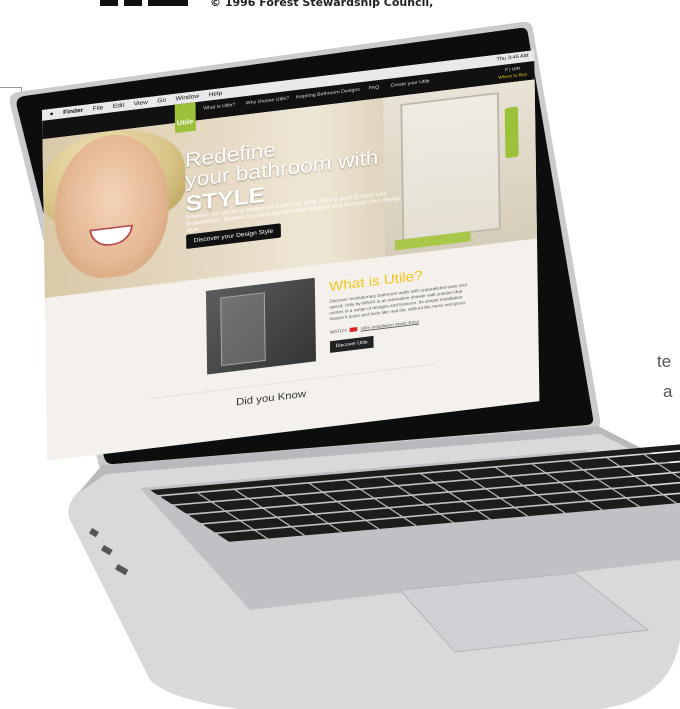 The width and height of the screenshot is (680, 709). Describe the element at coordinates (353, 330) in the screenshot. I see `youtube-icon` at that location.